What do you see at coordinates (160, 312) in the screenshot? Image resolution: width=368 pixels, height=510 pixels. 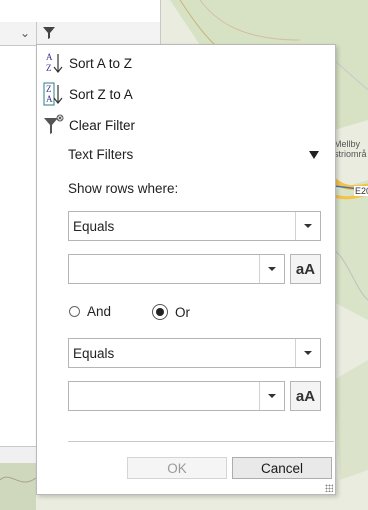 I see `or-radio-circle` at bounding box center [160, 312].